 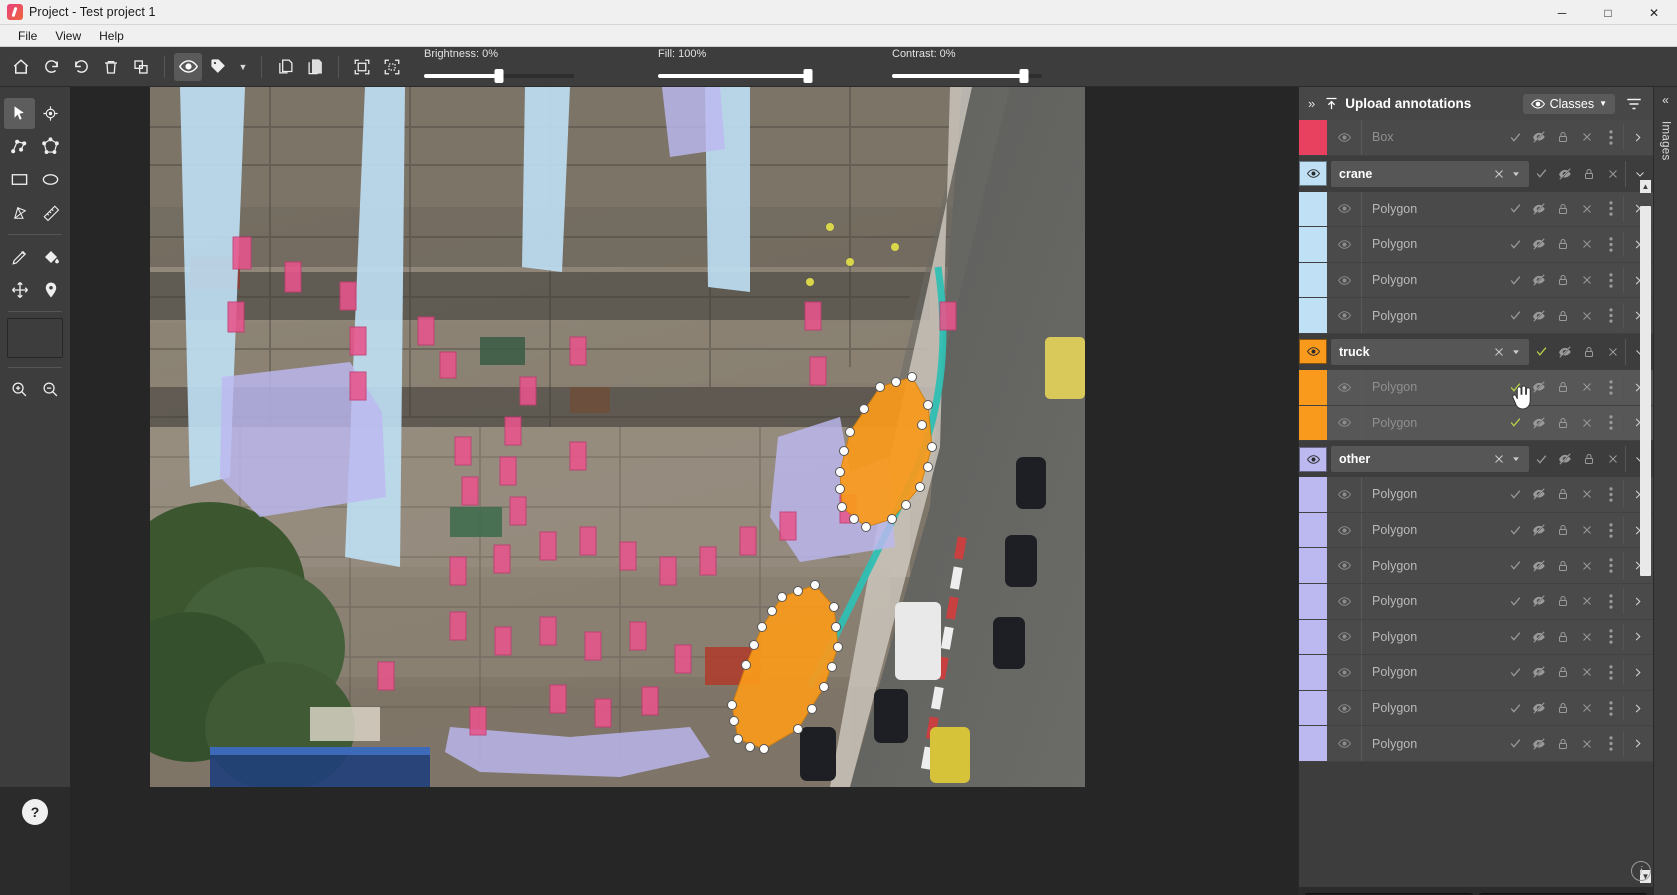 What do you see at coordinates (50, 212) in the screenshot?
I see `ruler-icon` at bounding box center [50, 212].